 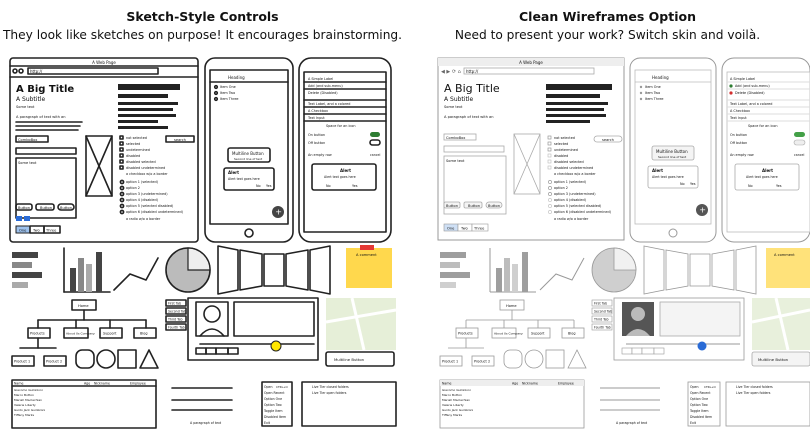 I want to click on clean-phone-item: Add (and sub-menu), so click(x=752, y=86).